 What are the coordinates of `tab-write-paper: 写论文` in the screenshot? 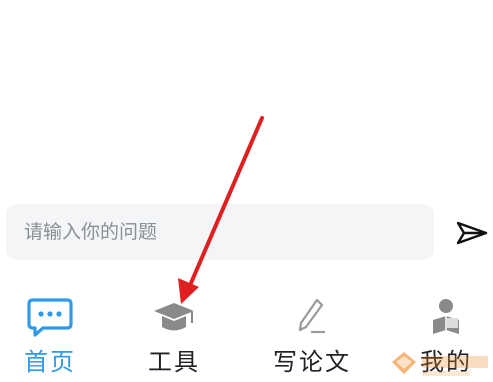 It's located at (312, 336).